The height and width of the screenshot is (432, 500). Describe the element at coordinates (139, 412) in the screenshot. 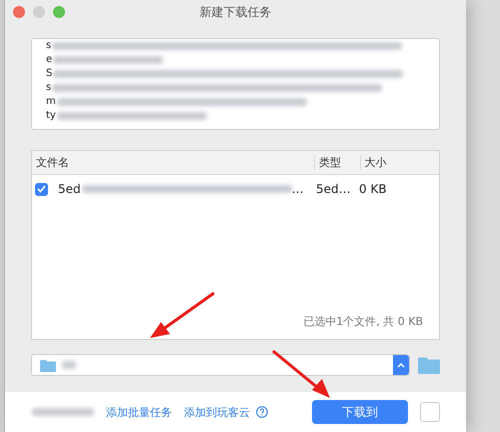

I see `footer-link: 添加批量任务` at that location.